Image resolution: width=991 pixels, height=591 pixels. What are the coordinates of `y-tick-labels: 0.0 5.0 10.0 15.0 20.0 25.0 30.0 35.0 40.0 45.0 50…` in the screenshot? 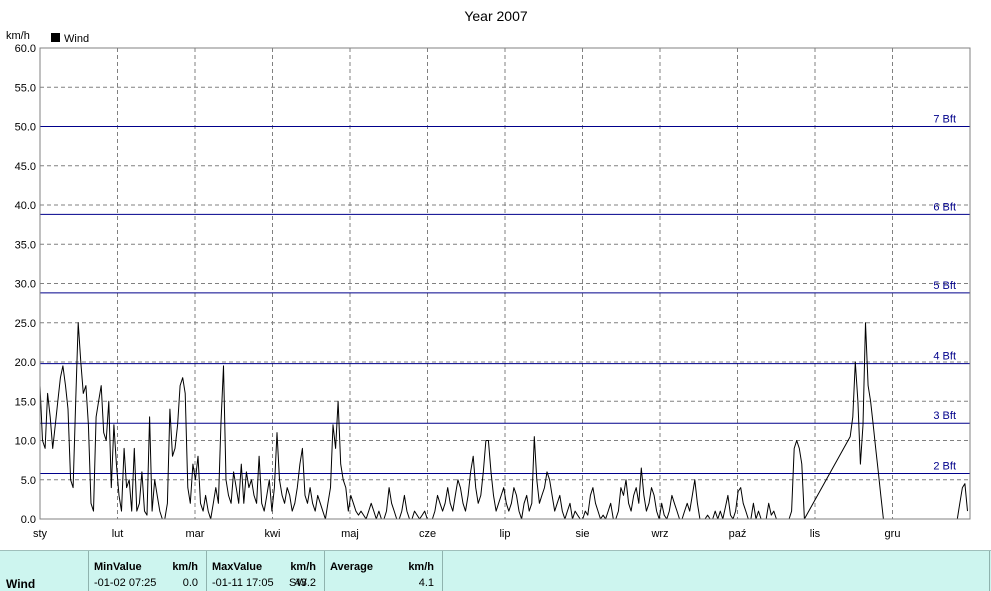 It's located at (25, 284).